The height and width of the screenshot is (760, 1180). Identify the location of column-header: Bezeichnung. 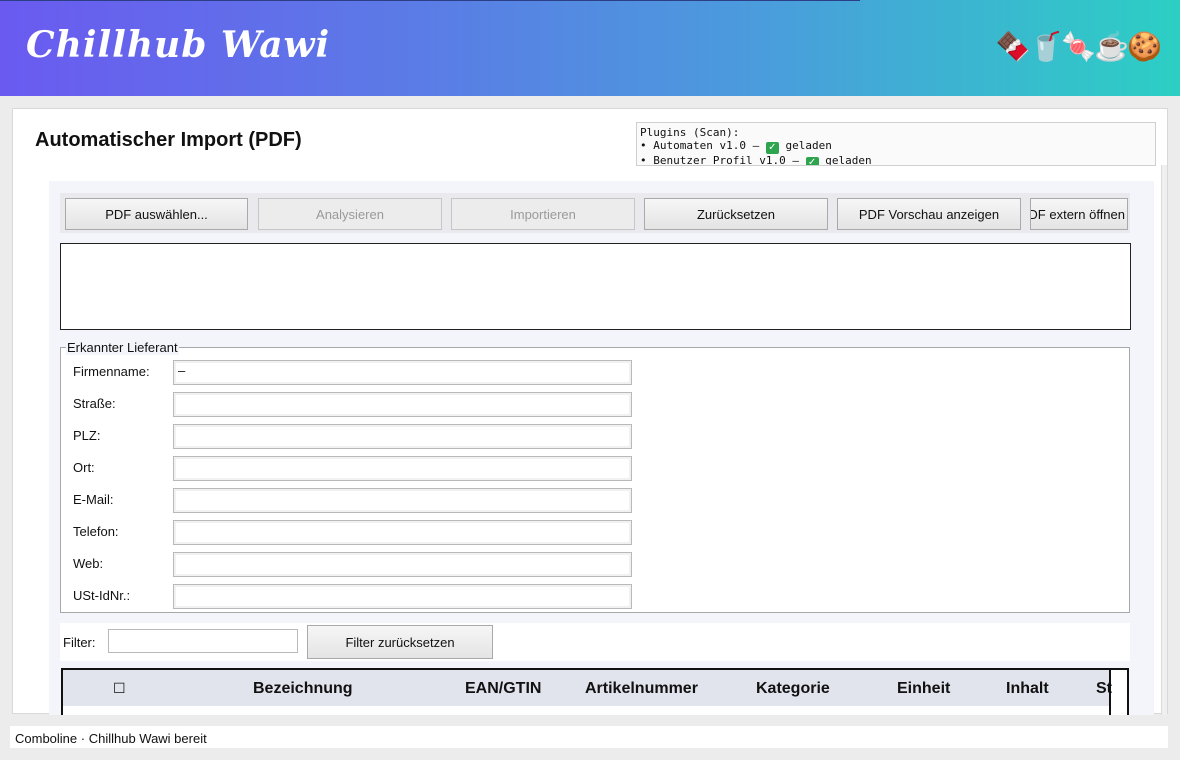
(303, 689).